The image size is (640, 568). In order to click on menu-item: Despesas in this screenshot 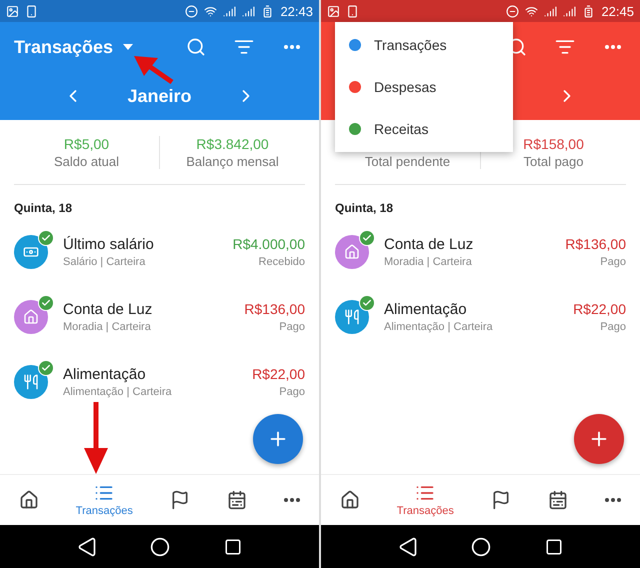, I will do `click(424, 87)`.